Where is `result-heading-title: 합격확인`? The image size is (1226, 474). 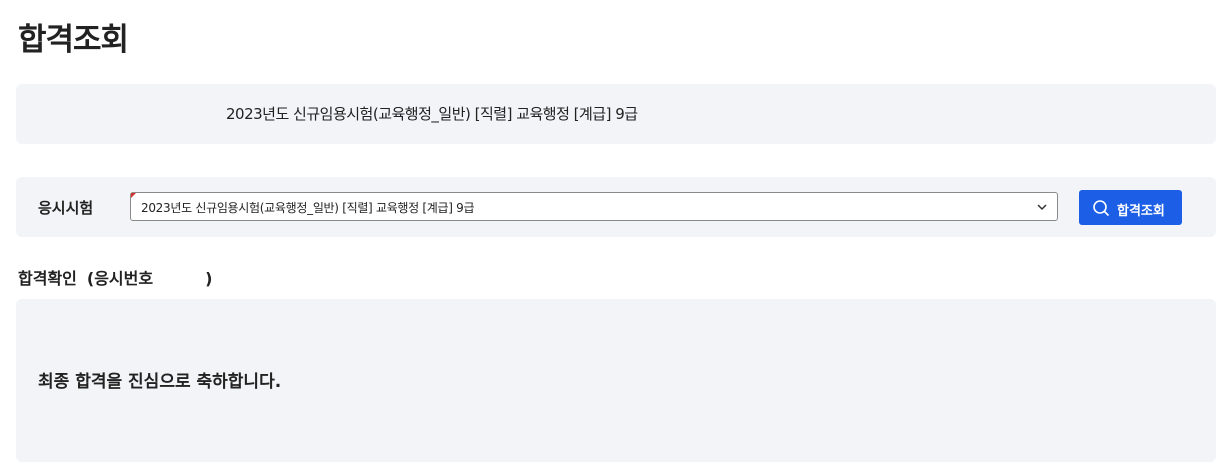
result-heading-title: 합격확인 is located at coordinates (47, 278).